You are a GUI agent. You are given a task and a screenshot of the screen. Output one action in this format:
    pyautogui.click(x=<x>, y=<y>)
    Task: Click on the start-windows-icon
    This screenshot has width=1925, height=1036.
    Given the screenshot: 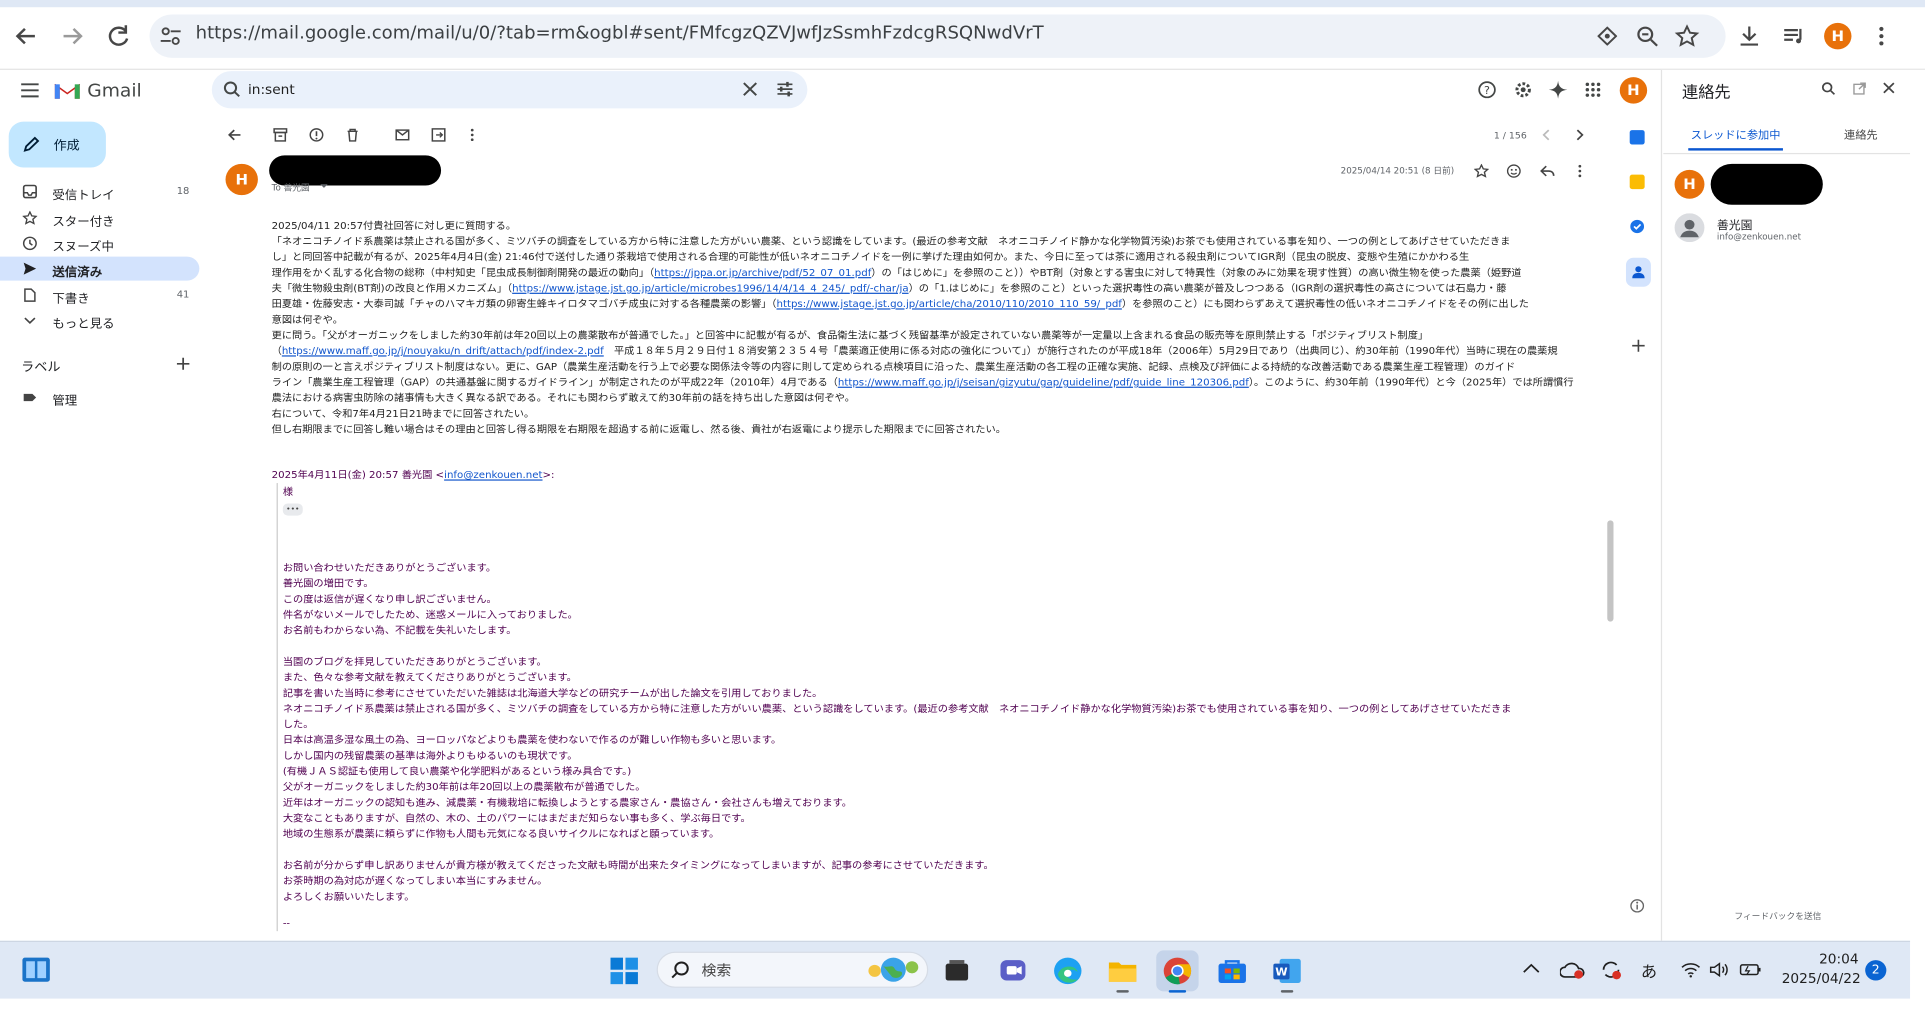 What is the action you would take?
    pyautogui.click(x=624, y=970)
    